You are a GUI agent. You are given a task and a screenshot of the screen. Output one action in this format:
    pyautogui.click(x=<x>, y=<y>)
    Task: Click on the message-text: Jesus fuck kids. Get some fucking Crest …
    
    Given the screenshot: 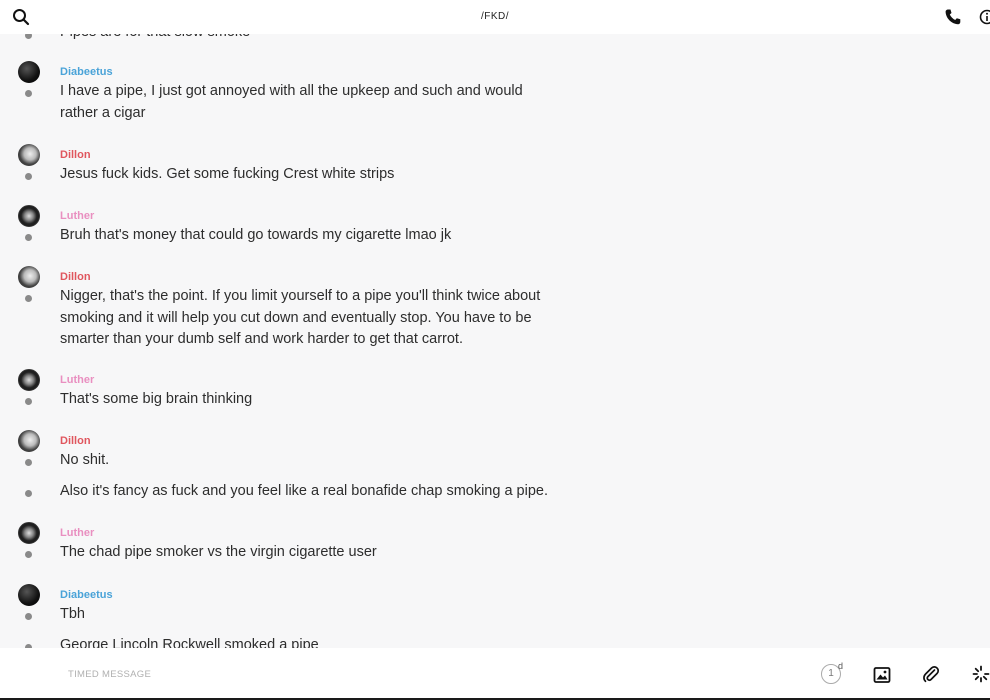 What is the action you would take?
    pyautogui.click(x=227, y=174)
    